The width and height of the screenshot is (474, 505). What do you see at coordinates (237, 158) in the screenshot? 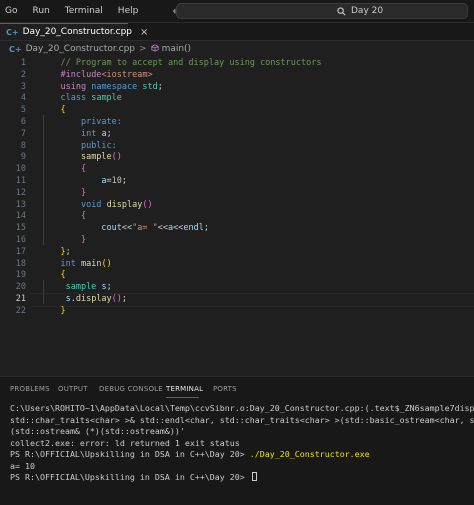
I see `code-line: 9 sample()` at bounding box center [237, 158].